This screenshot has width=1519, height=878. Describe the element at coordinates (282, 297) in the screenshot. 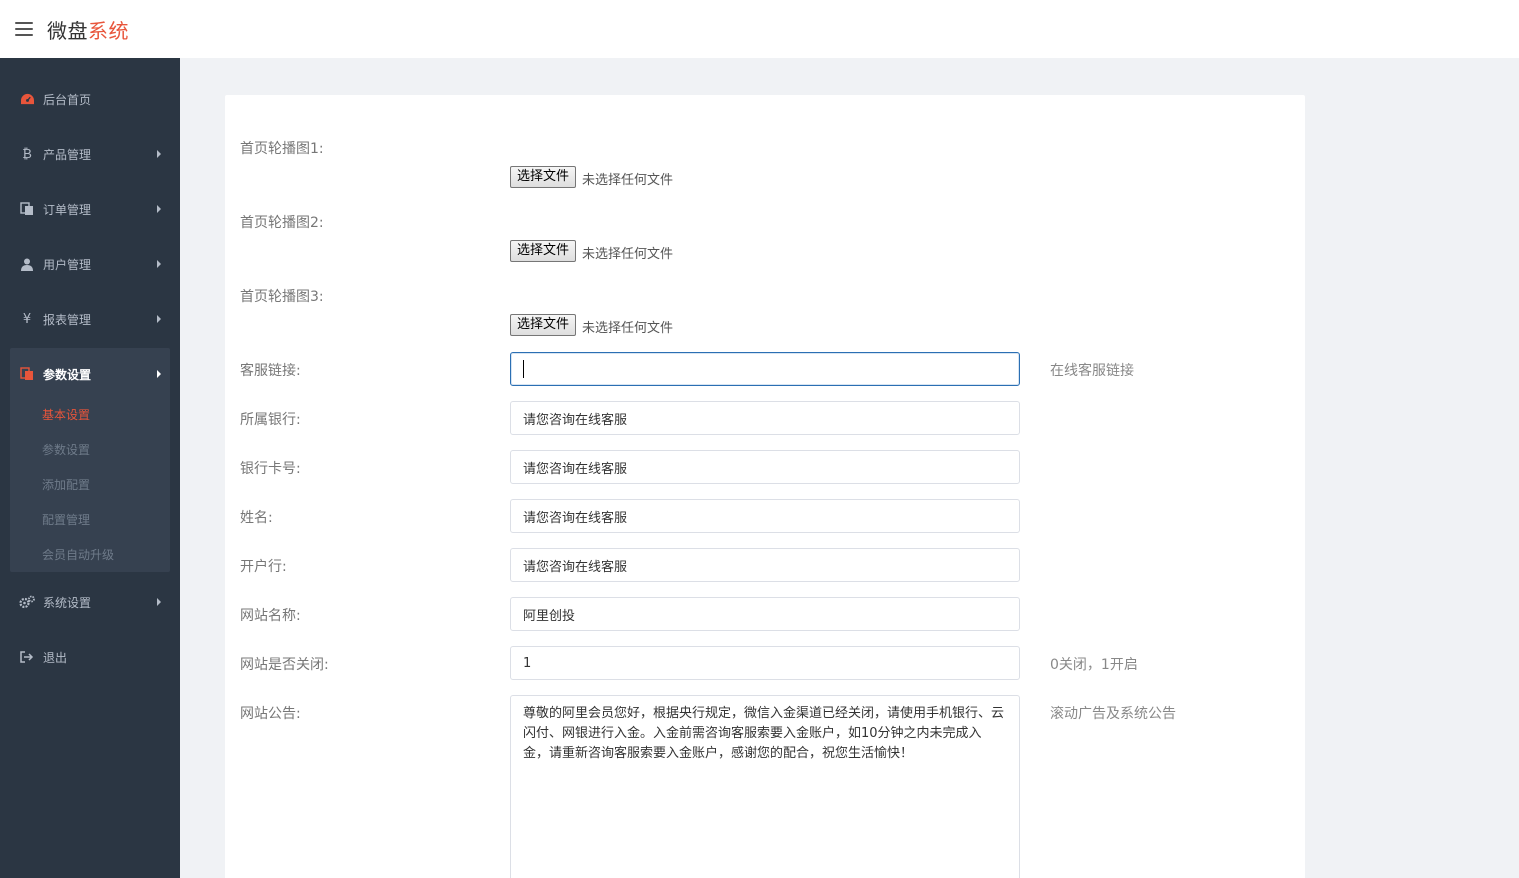

I see `banner3-label: 首页轮播图3:` at that location.